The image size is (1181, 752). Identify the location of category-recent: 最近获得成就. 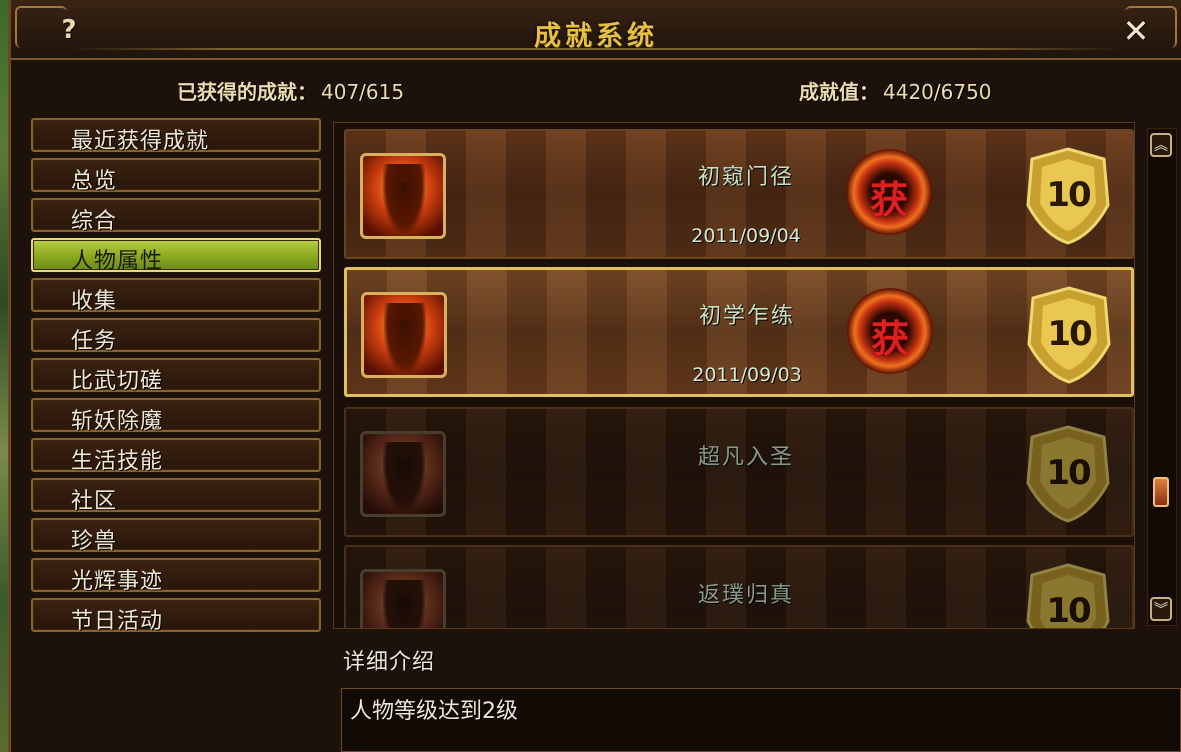
(176, 136).